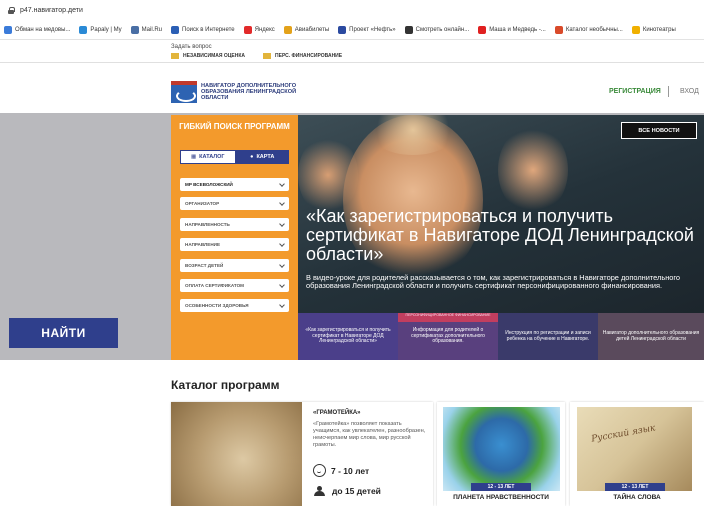 This screenshot has width=704, height=506. Describe the element at coordinates (302, 56) in the screenshot. I see `personal-financing-link: ПЕРС. ФИНАНСИРОВАНИЕ` at that location.